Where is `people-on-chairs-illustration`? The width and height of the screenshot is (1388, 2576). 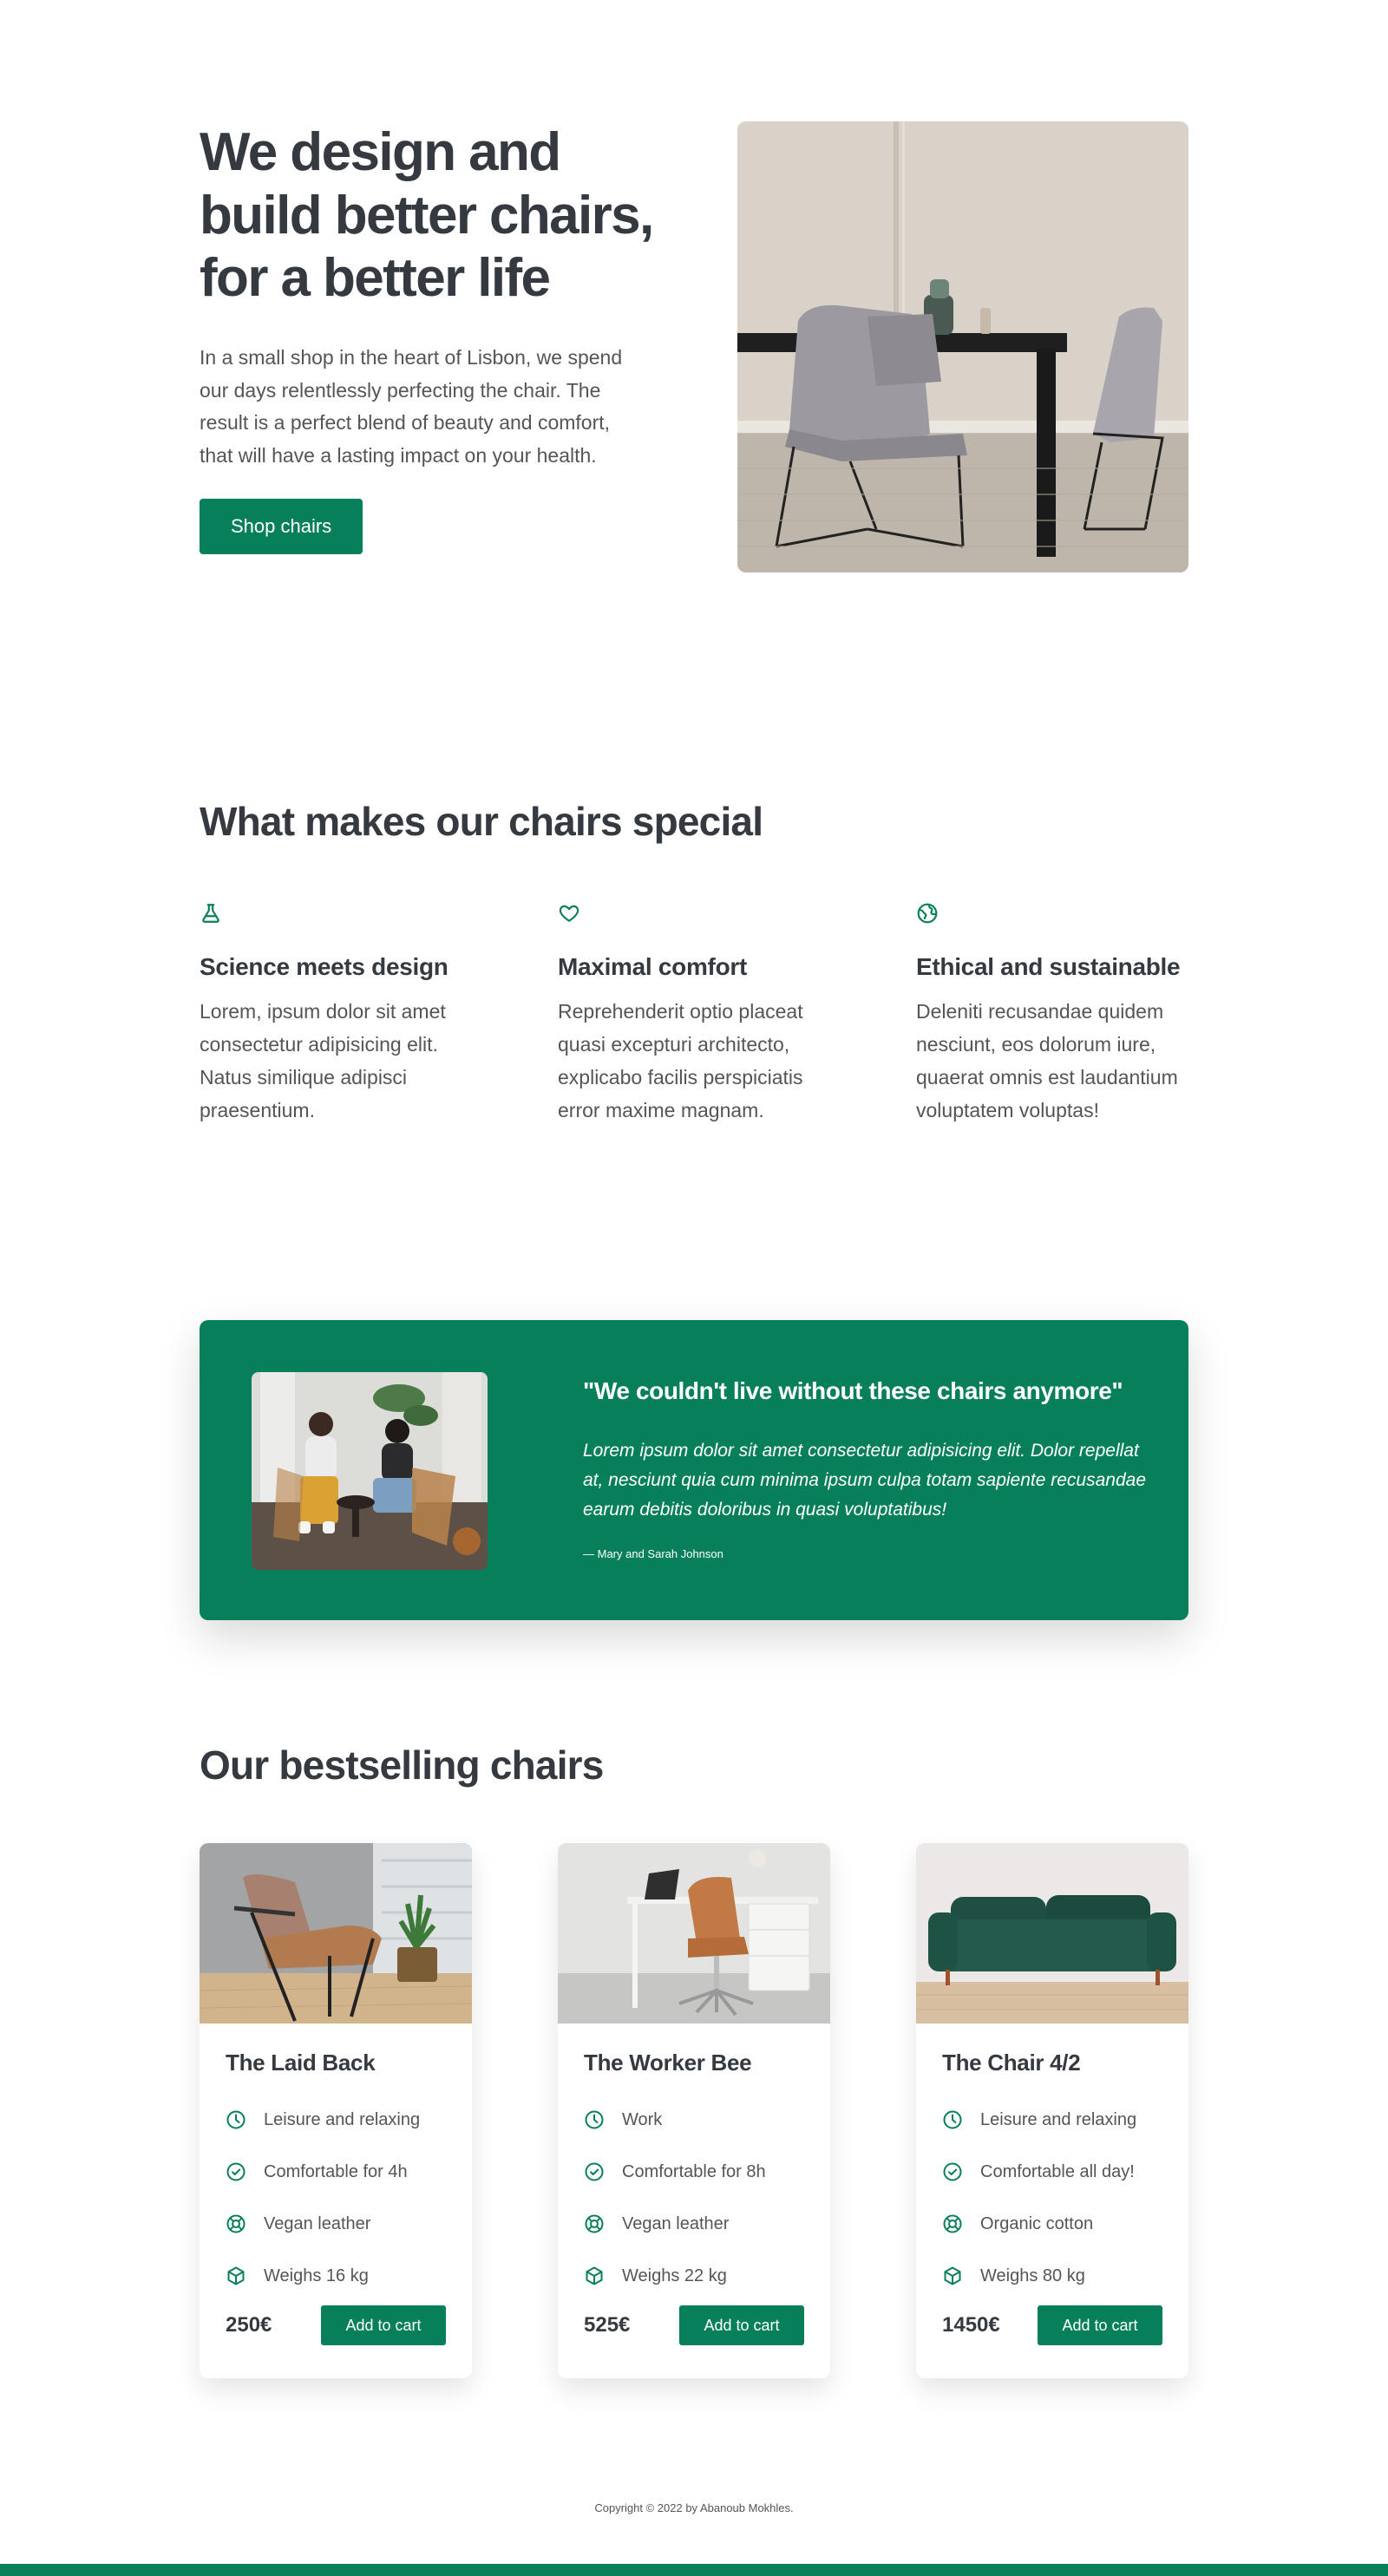 people-on-chairs-illustration is located at coordinates (370, 1471).